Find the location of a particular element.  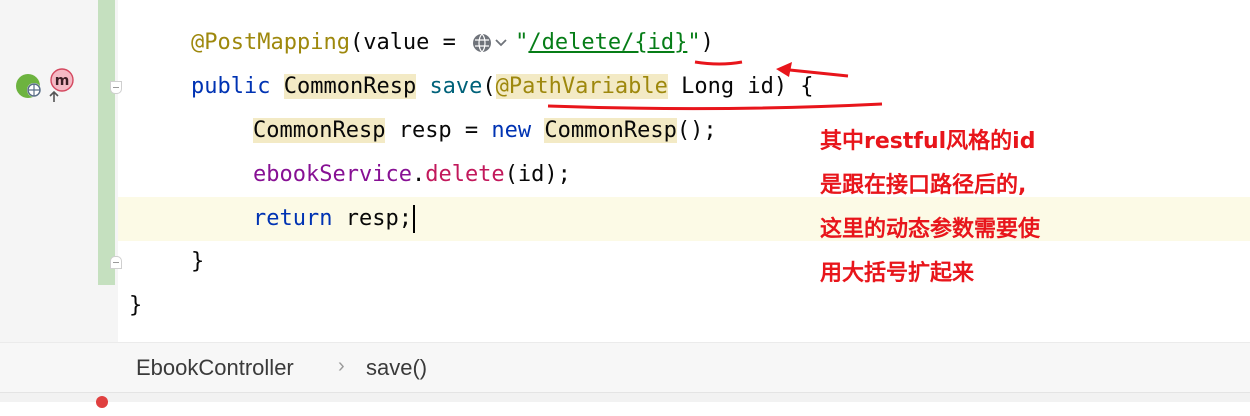

note-line: 其中restful风格的id is located at coordinates (928, 141).